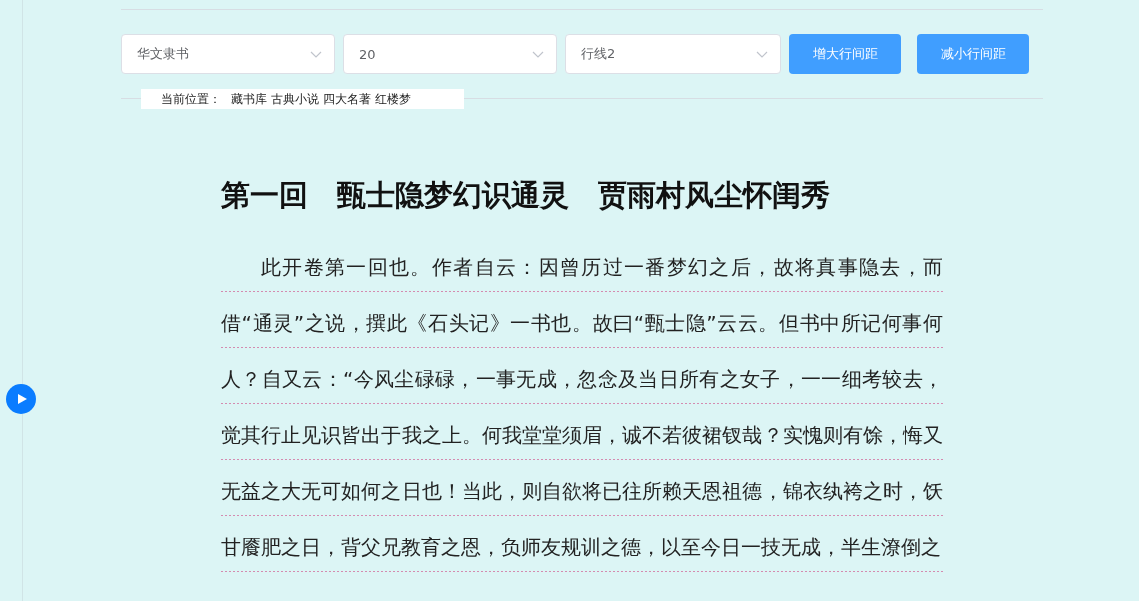 The width and height of the screenshot is (1139, 601). What do you see at coordinates (249, 99) in the screenshot?
I see `breadcrumb-link: 藏书库` at bounding box center [249, 99].